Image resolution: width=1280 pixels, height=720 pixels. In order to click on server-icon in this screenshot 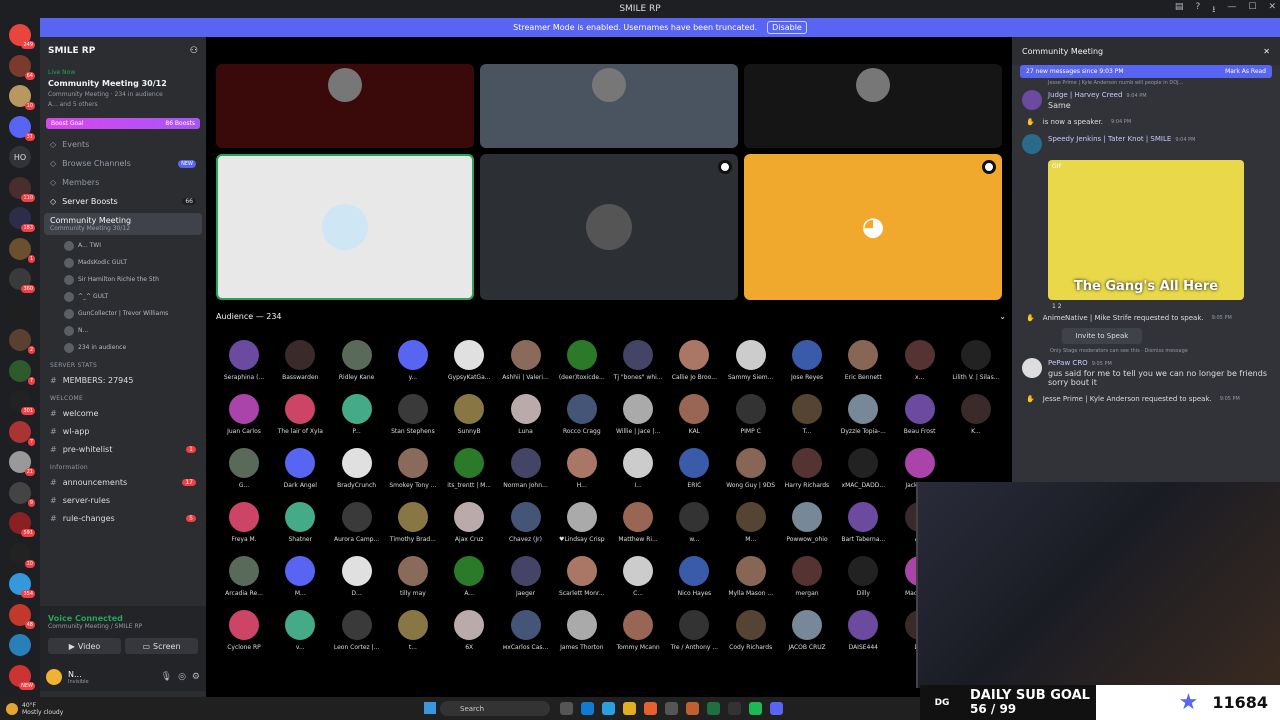, I will do `click(20, 309)`.